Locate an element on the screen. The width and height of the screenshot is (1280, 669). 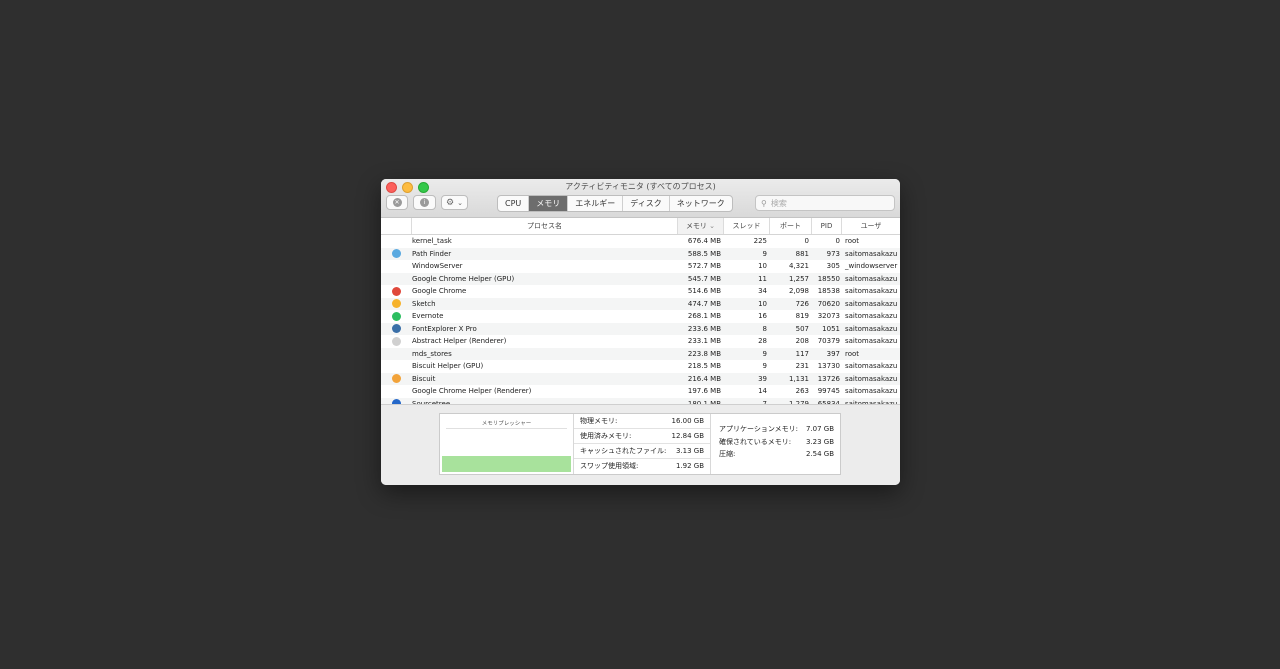
stat-physical-memory: 物理メモリ: 16.00 GB is located at coordinates (642, 421).